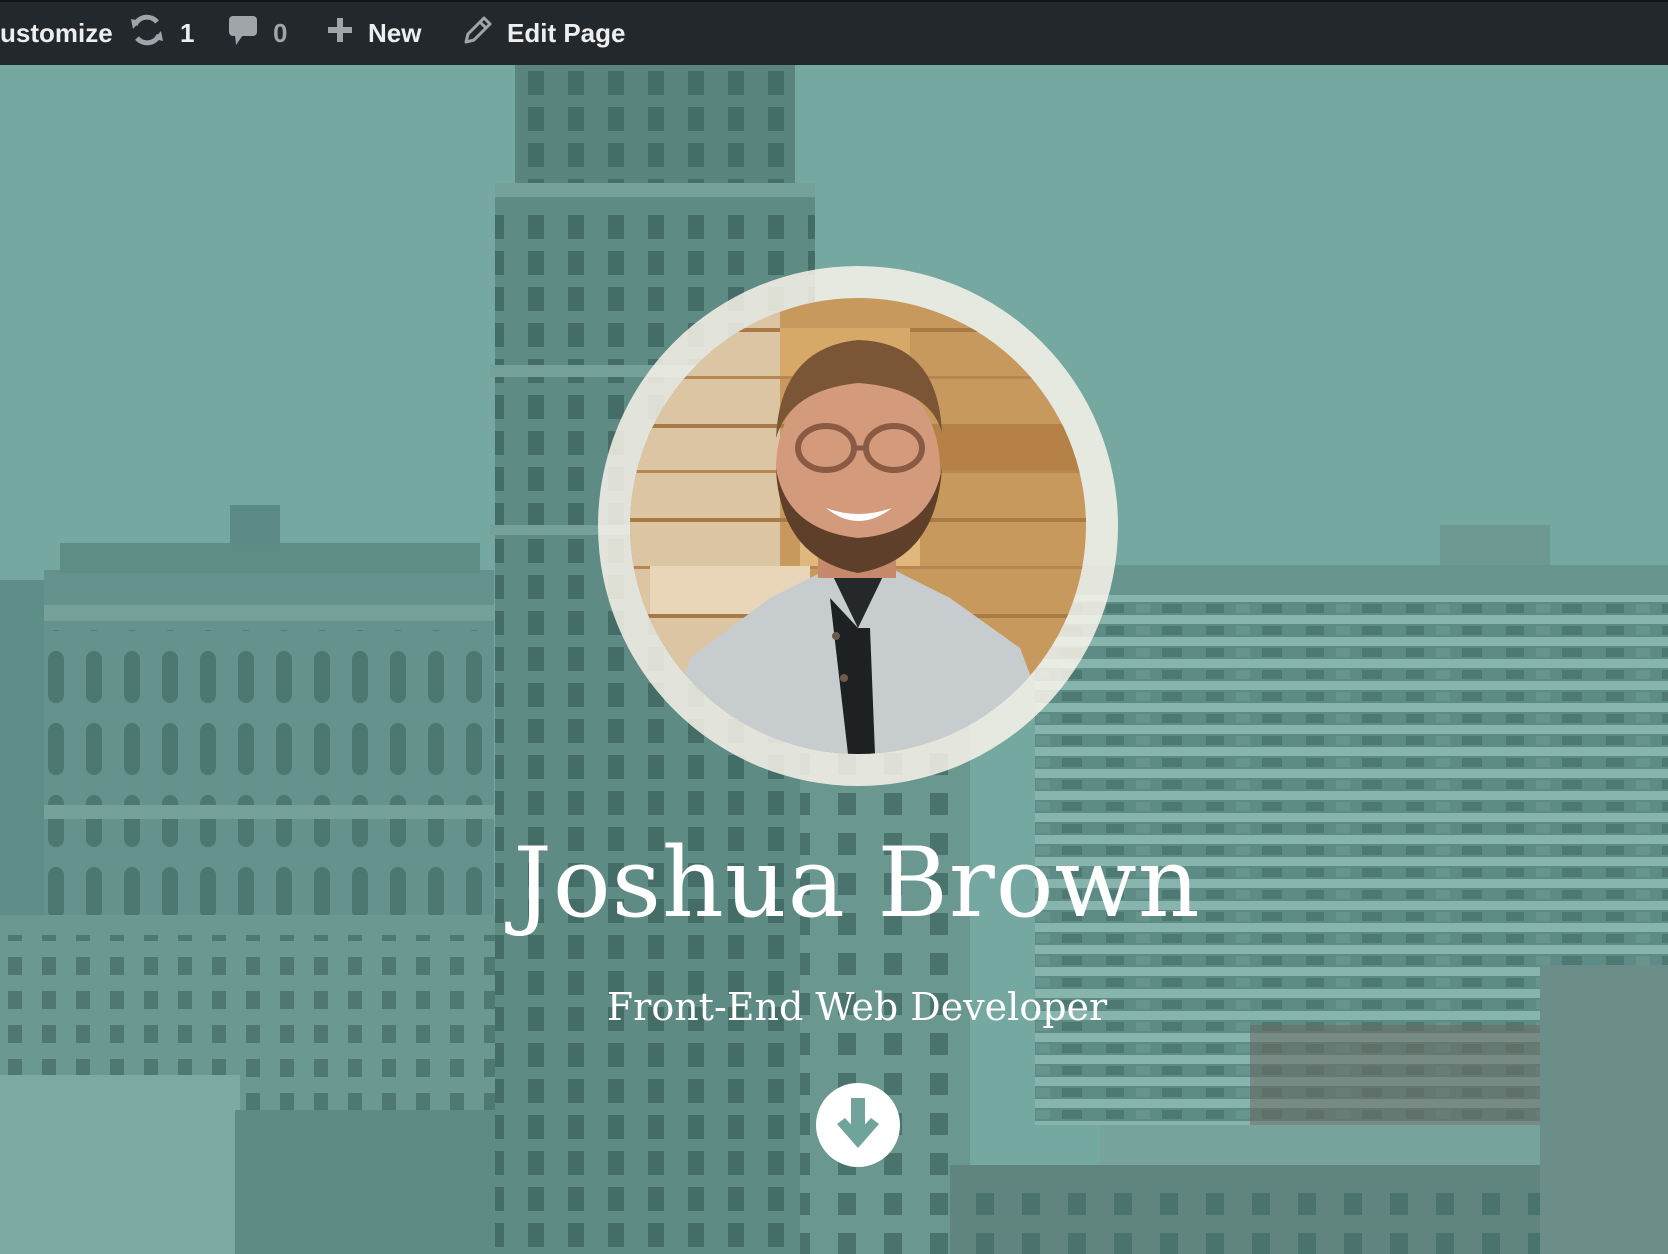 This screenshot has width=1668, height=1254. I want to click on updates-link: 1, so click(161, 33).